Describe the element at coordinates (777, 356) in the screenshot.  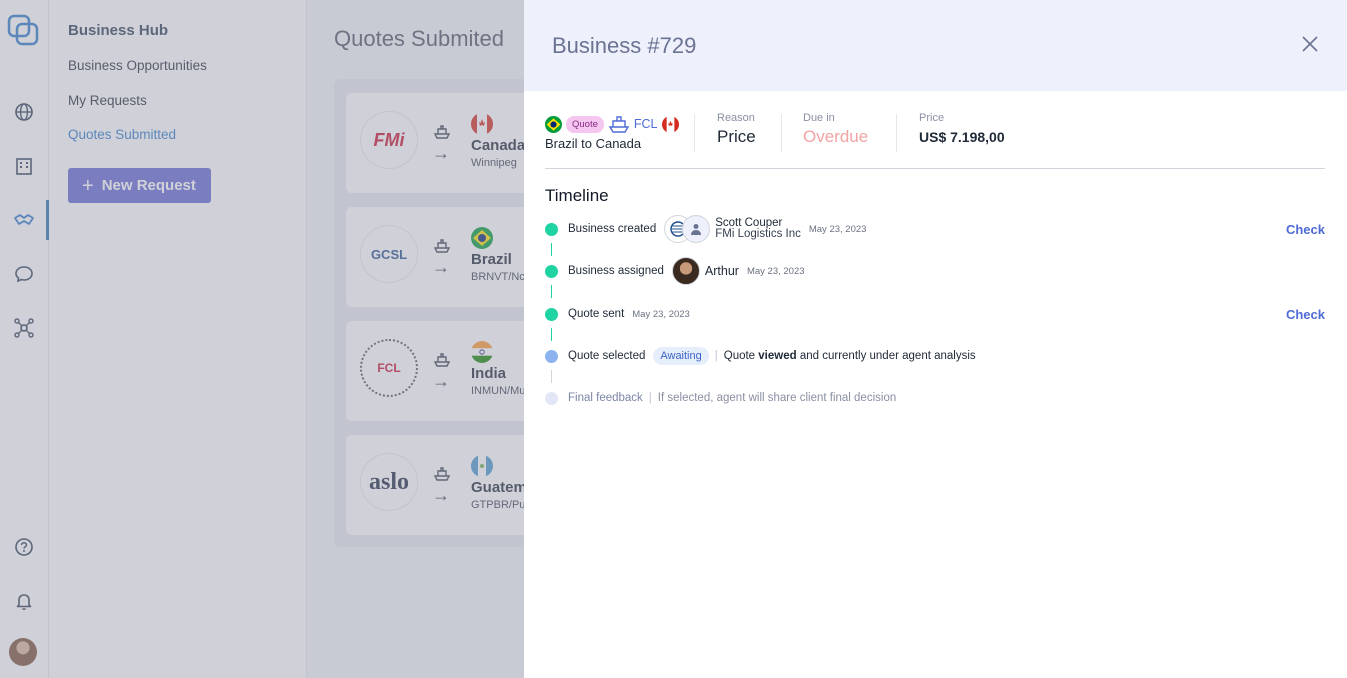
I see `step-note-bold: viewed` at that location.